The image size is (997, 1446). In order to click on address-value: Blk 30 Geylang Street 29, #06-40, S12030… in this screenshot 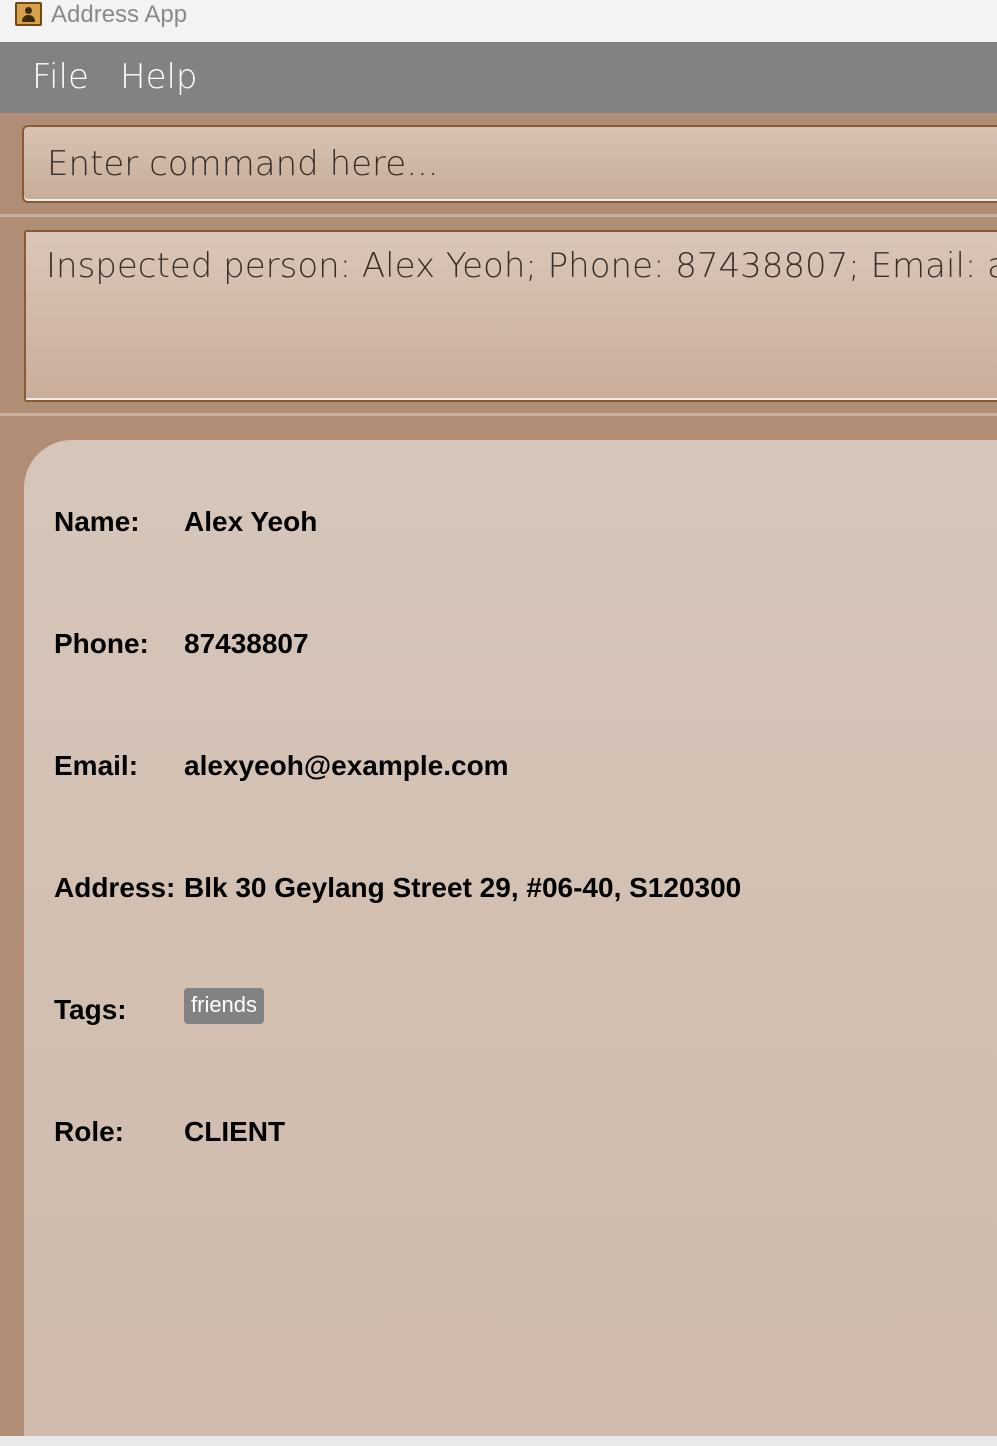, I will do `click(463, 887)`.